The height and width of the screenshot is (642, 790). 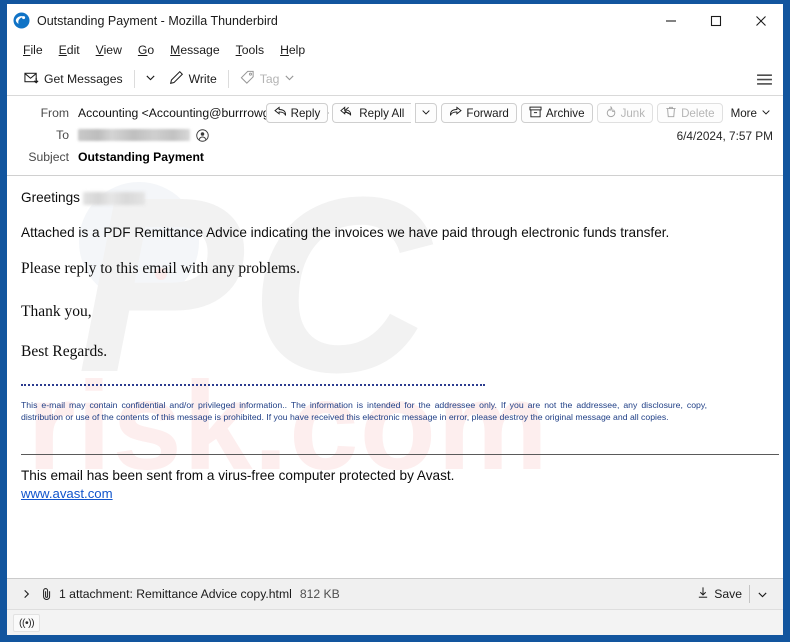 I want to click on menu-help-rest: elp, so click(x=297, y=49).